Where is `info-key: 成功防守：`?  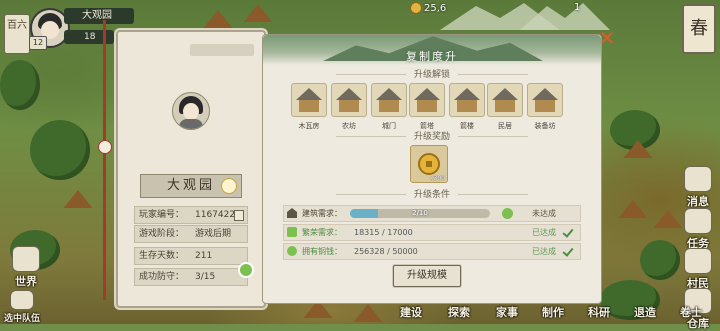
info-key: 成功防守： is located at coordinates (162, 277).